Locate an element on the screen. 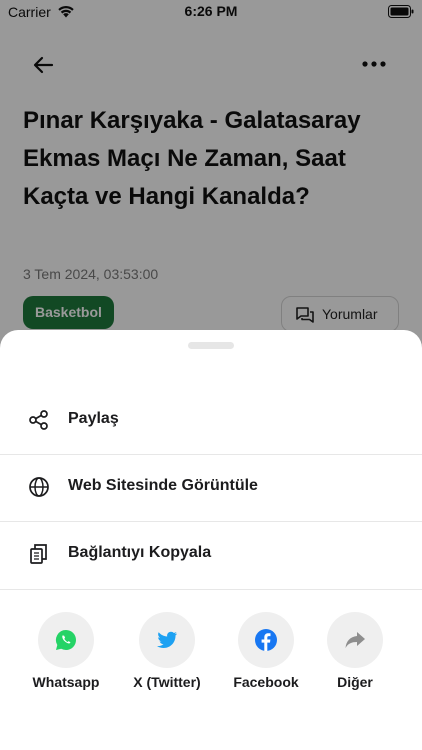 This screenshot has width=422, height=750. share-facebook-button: Facebook is located at coordinates (266, 653).